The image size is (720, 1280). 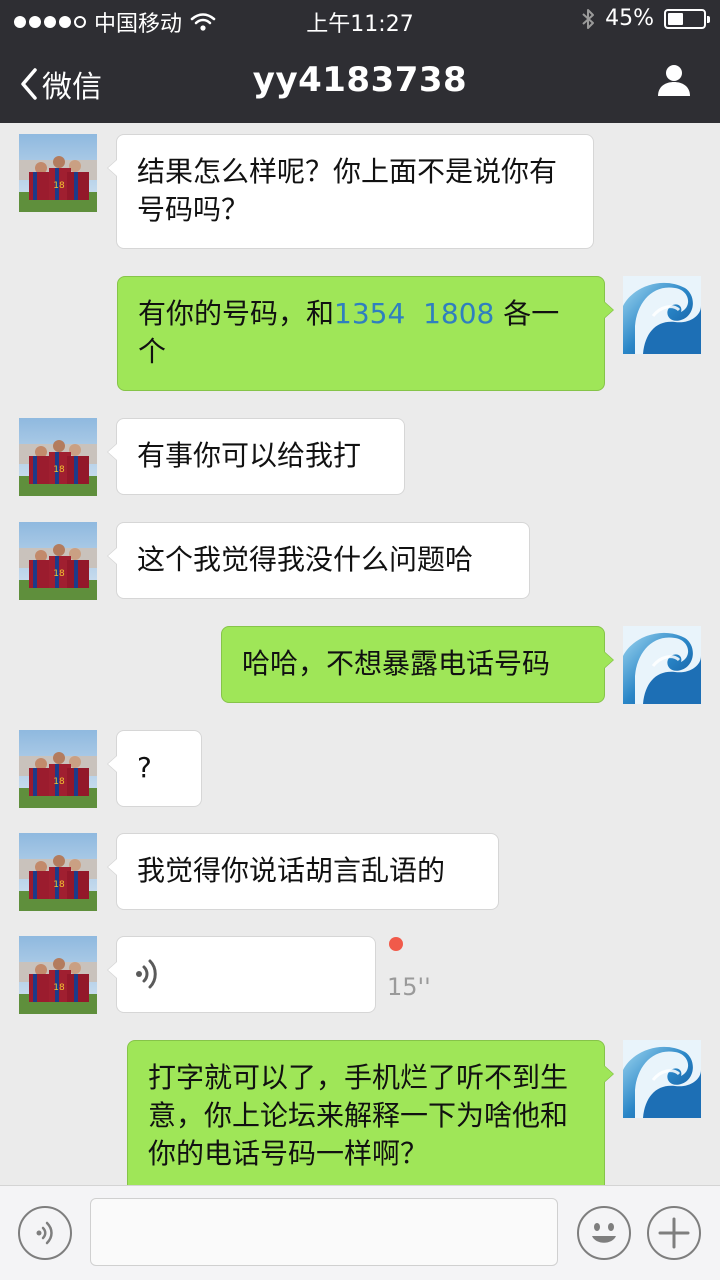 I want to click on message-text: 结果怎么样呢？你上面不是说你有号码吗？, so click(x=347, y=190).